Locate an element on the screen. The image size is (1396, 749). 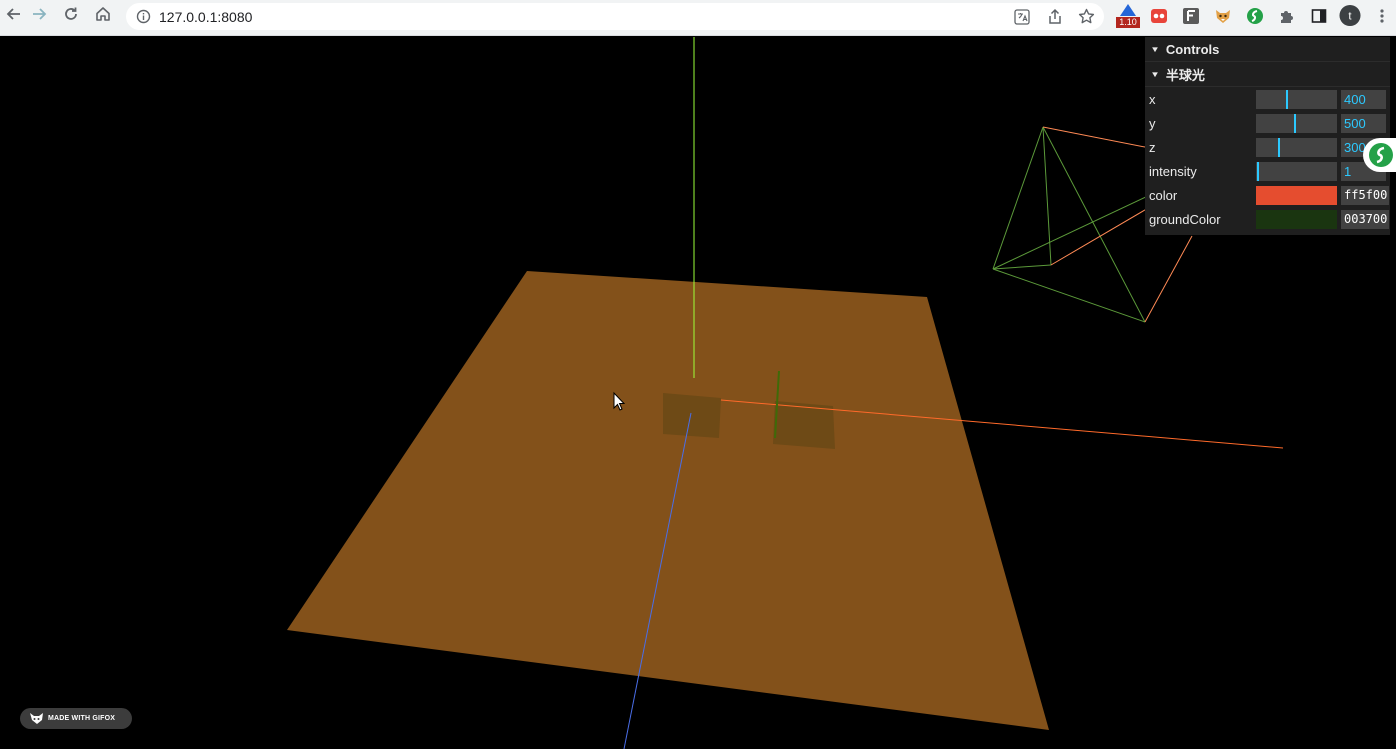
plane-helper-left is located at coordinates (692, 415).